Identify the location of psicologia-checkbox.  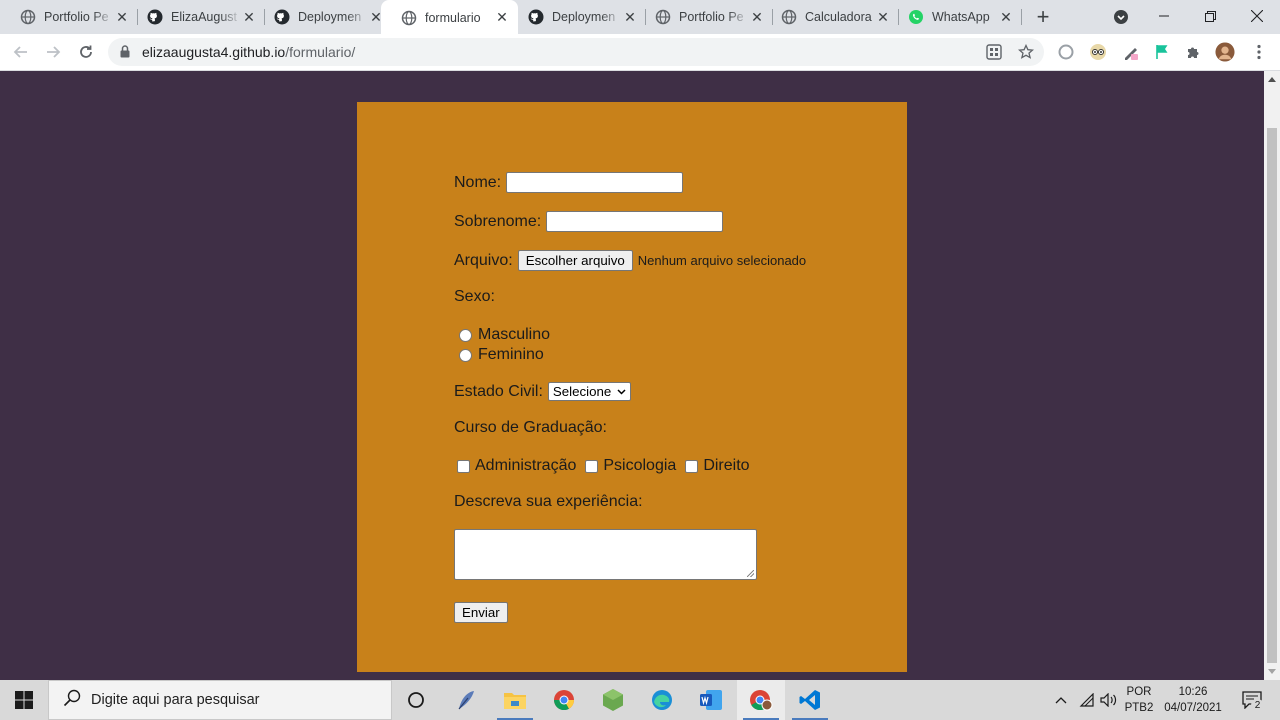
(592, 466).